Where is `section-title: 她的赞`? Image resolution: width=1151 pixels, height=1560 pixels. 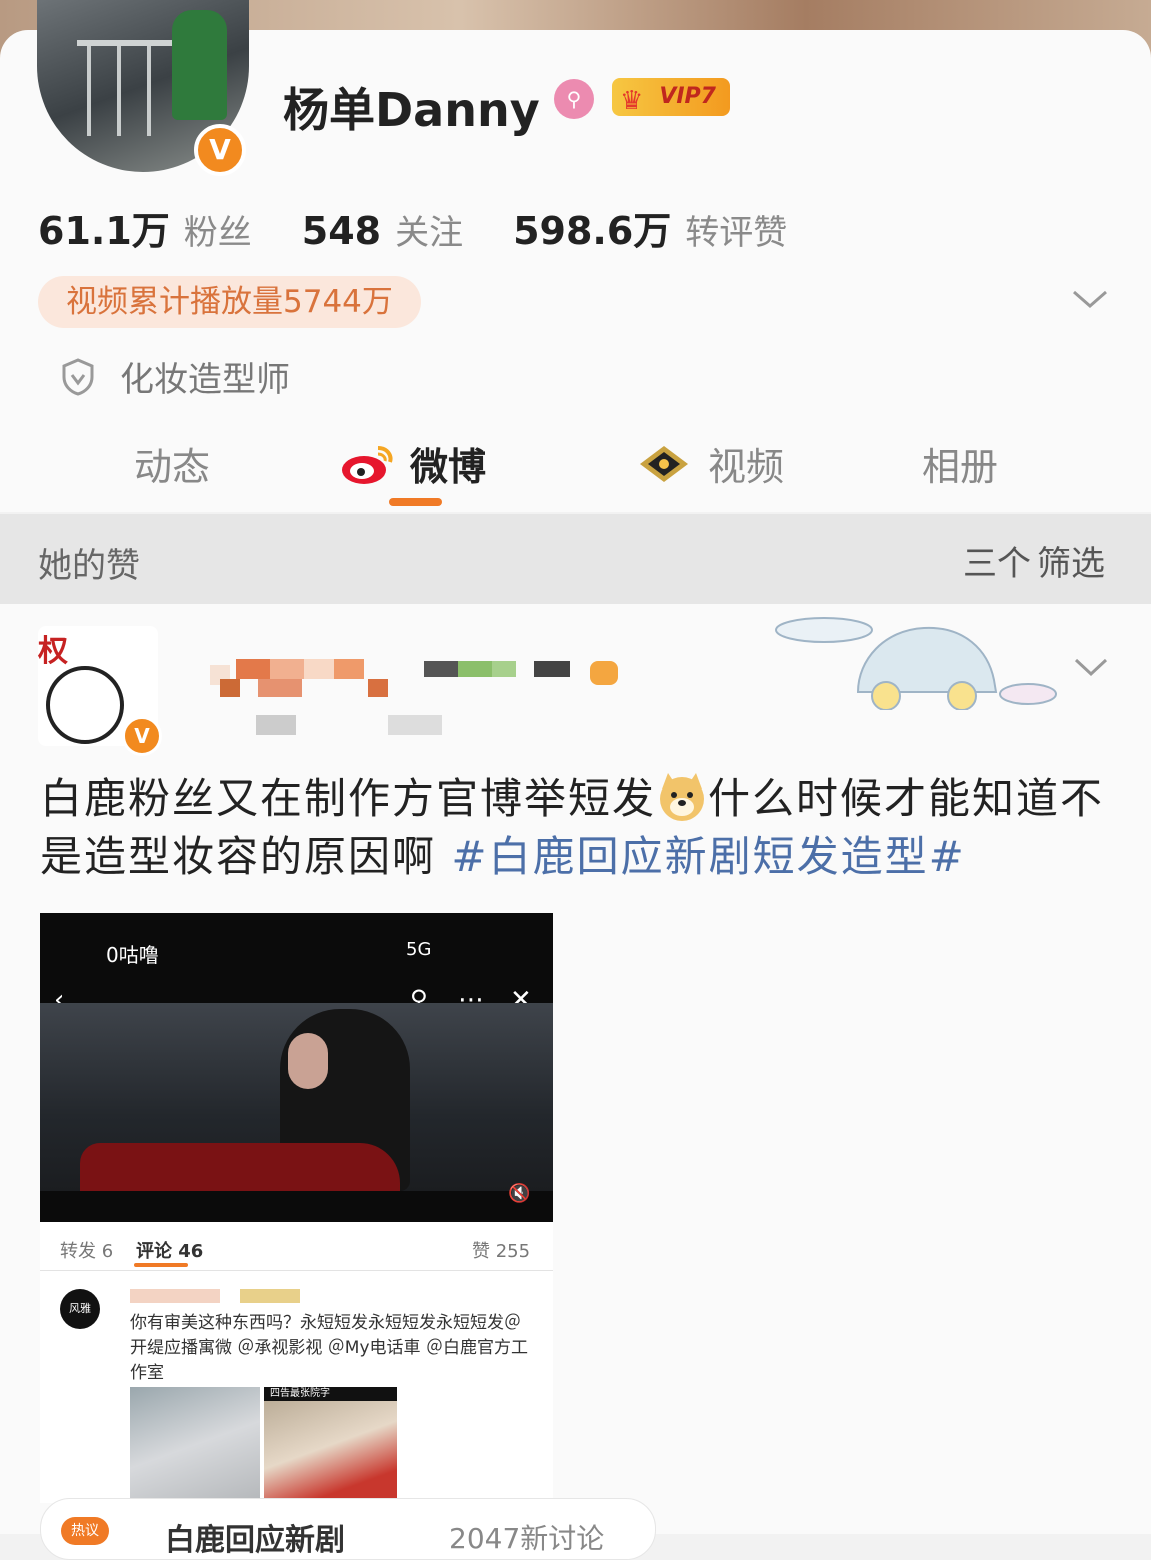 section-title: 她的赞 is located at coordinates (89, 566).